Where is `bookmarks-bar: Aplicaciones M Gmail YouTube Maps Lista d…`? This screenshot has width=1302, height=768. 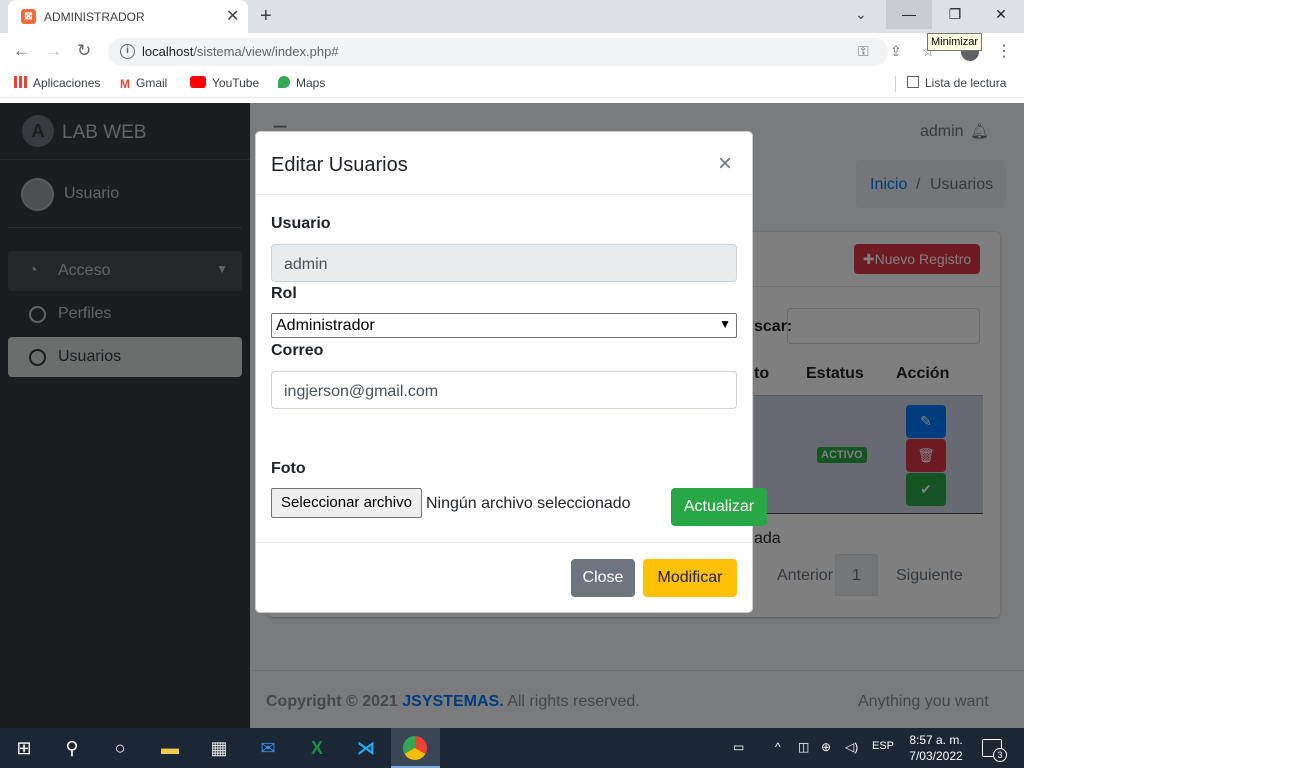
bookmarks-bar: Aplicaciones M Gmail YouTube Maps Lista d… is located at coordinates (512, 84).